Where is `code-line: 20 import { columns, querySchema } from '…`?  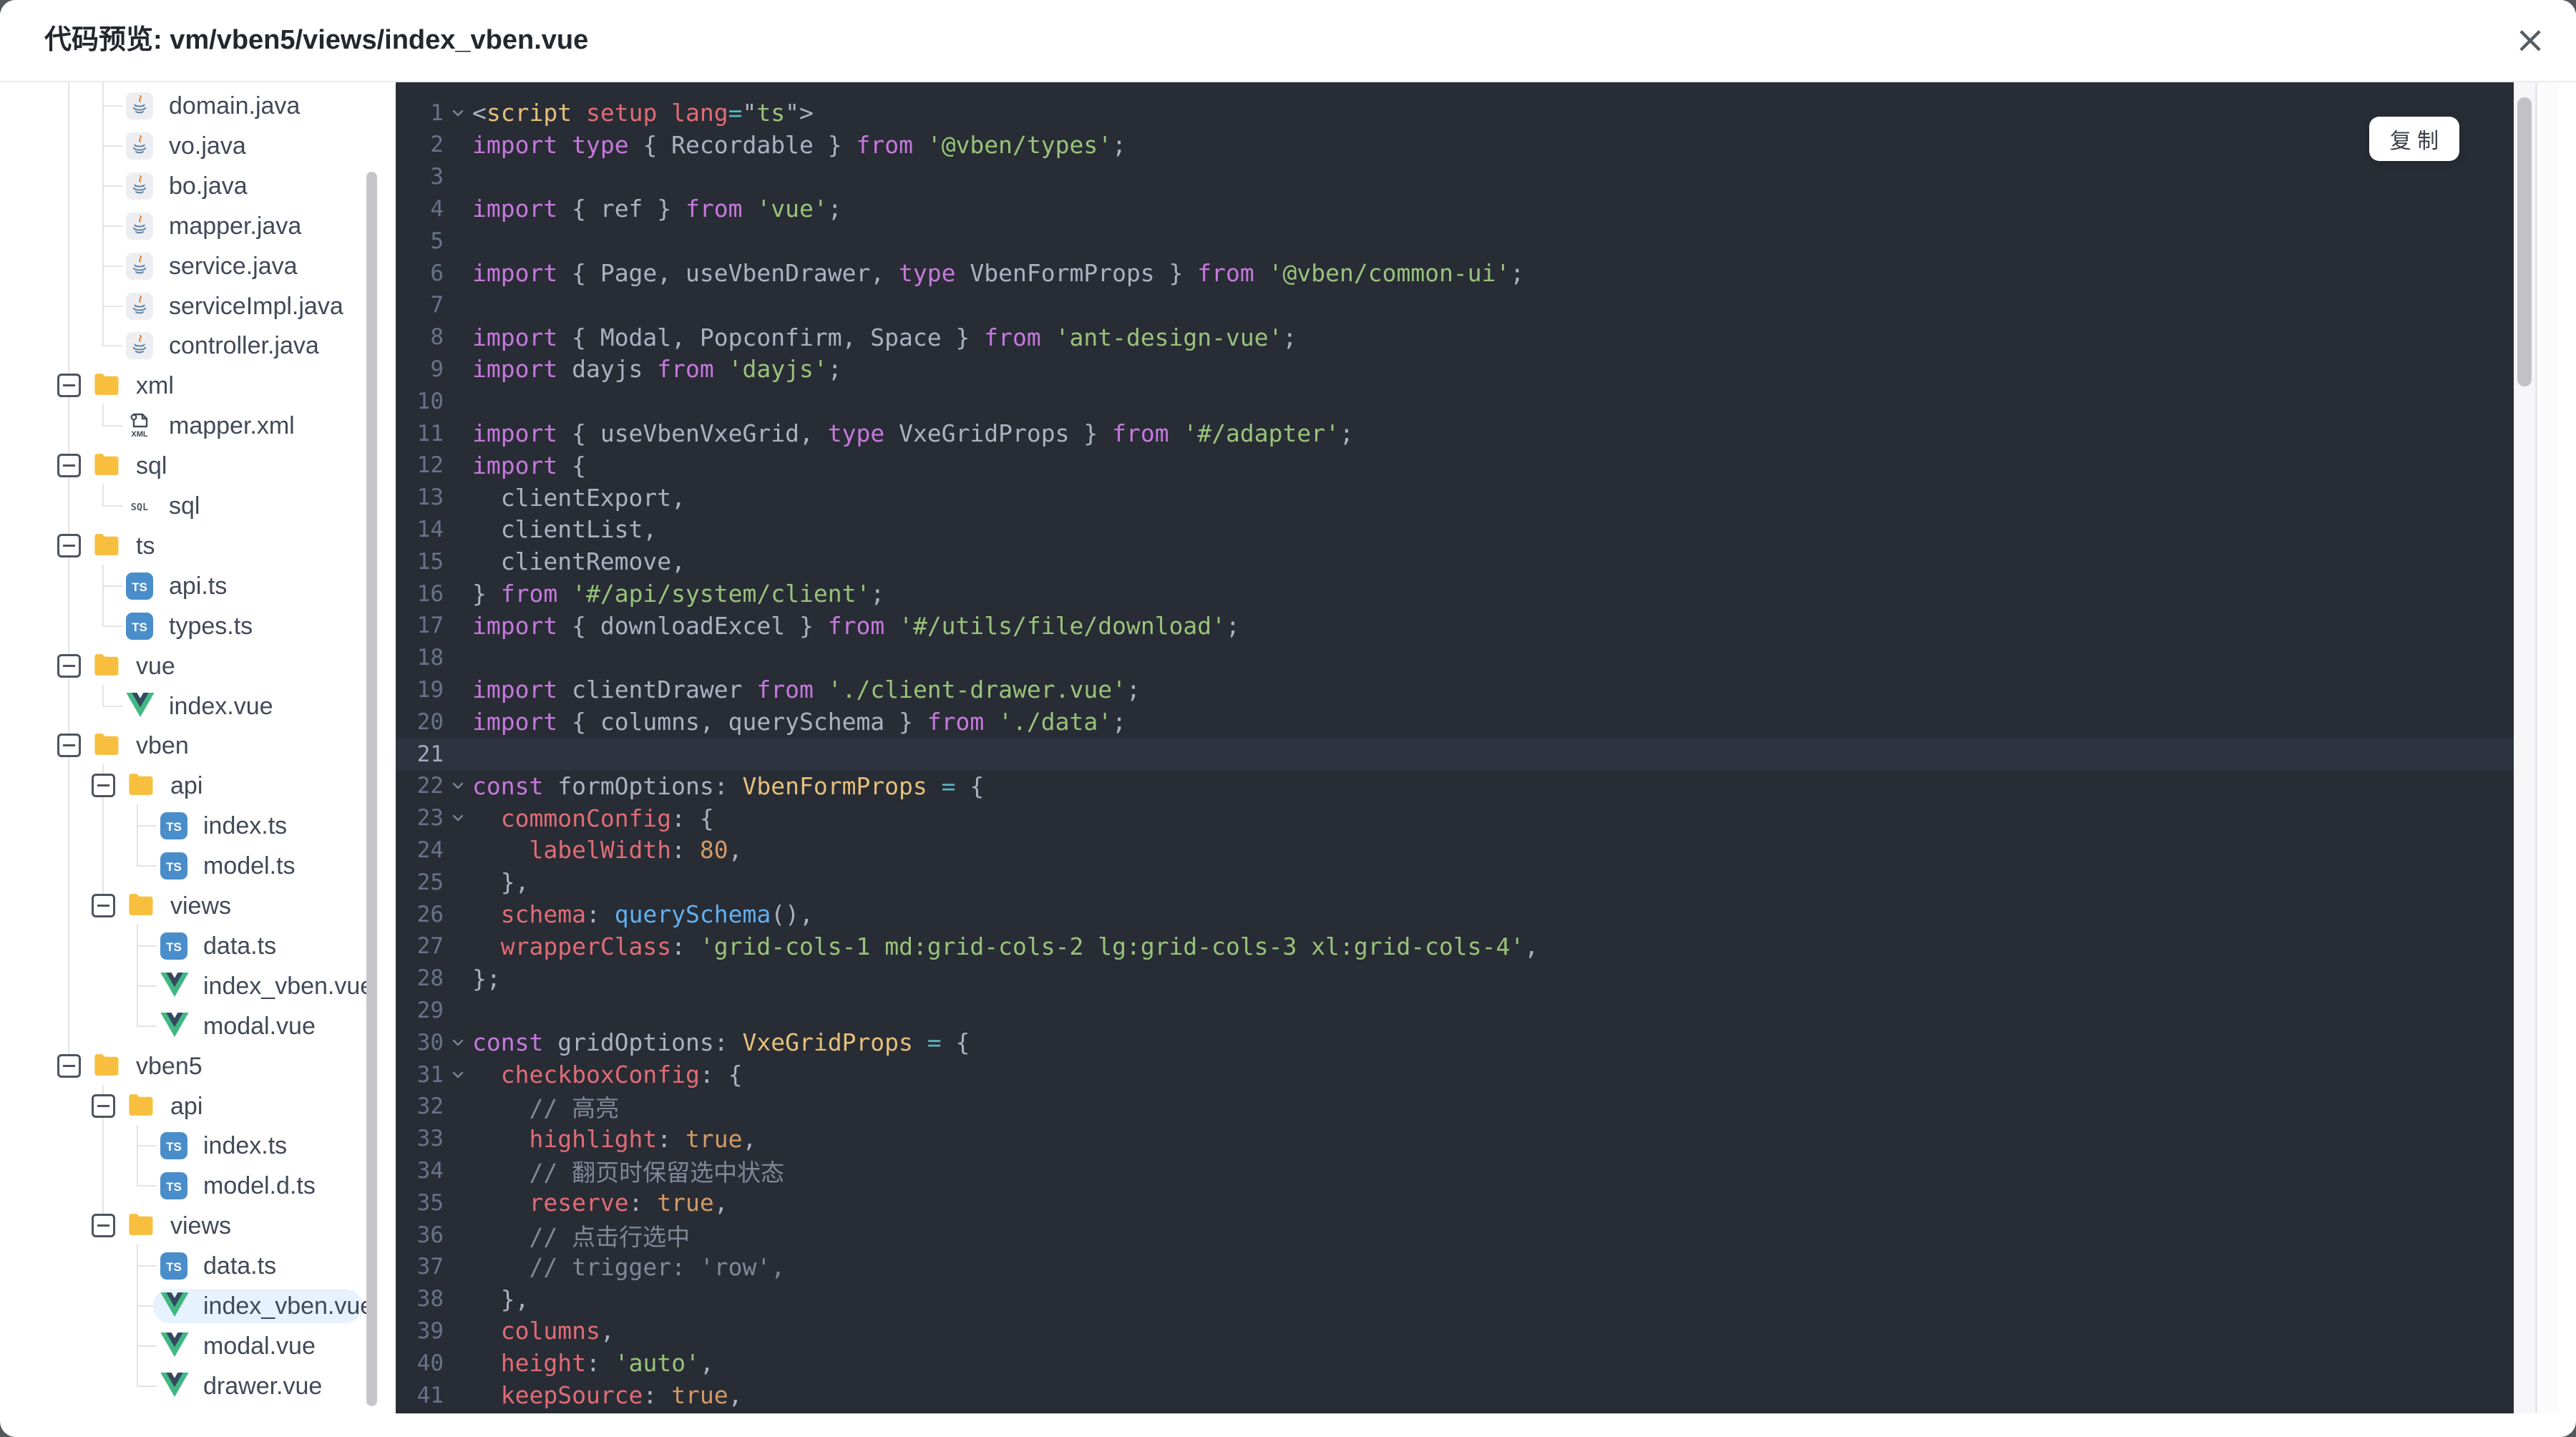 code-line: 20 import { columns, querySchema } from '… is located at coordinates (1455, 722).